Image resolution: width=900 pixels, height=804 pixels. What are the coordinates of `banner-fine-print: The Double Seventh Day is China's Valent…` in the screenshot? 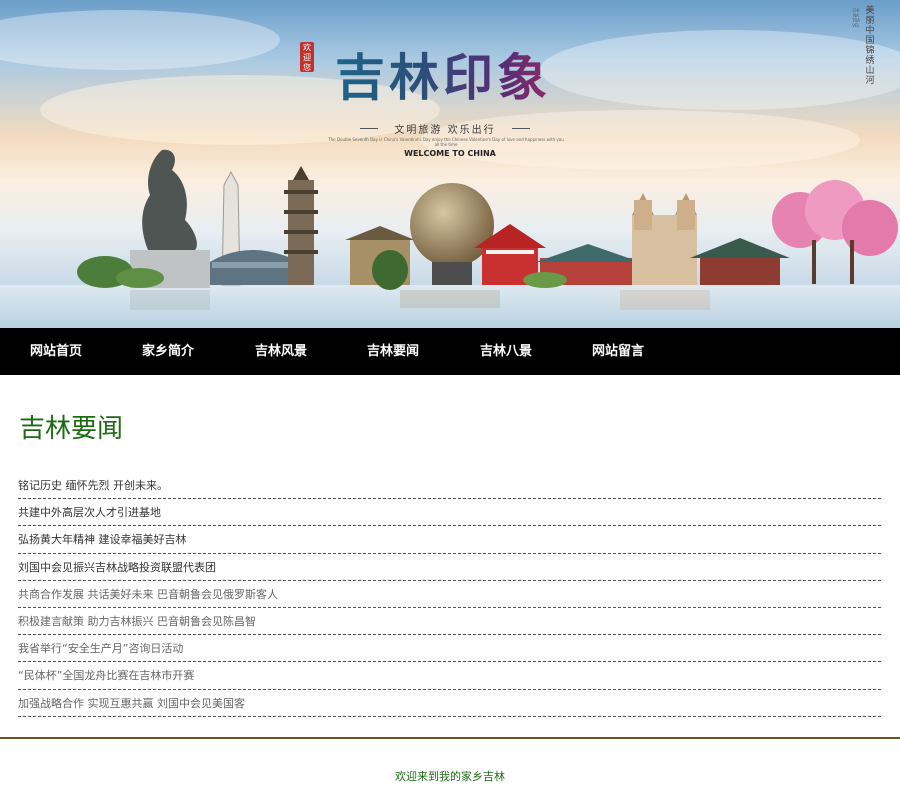 It's located at (446, 142).